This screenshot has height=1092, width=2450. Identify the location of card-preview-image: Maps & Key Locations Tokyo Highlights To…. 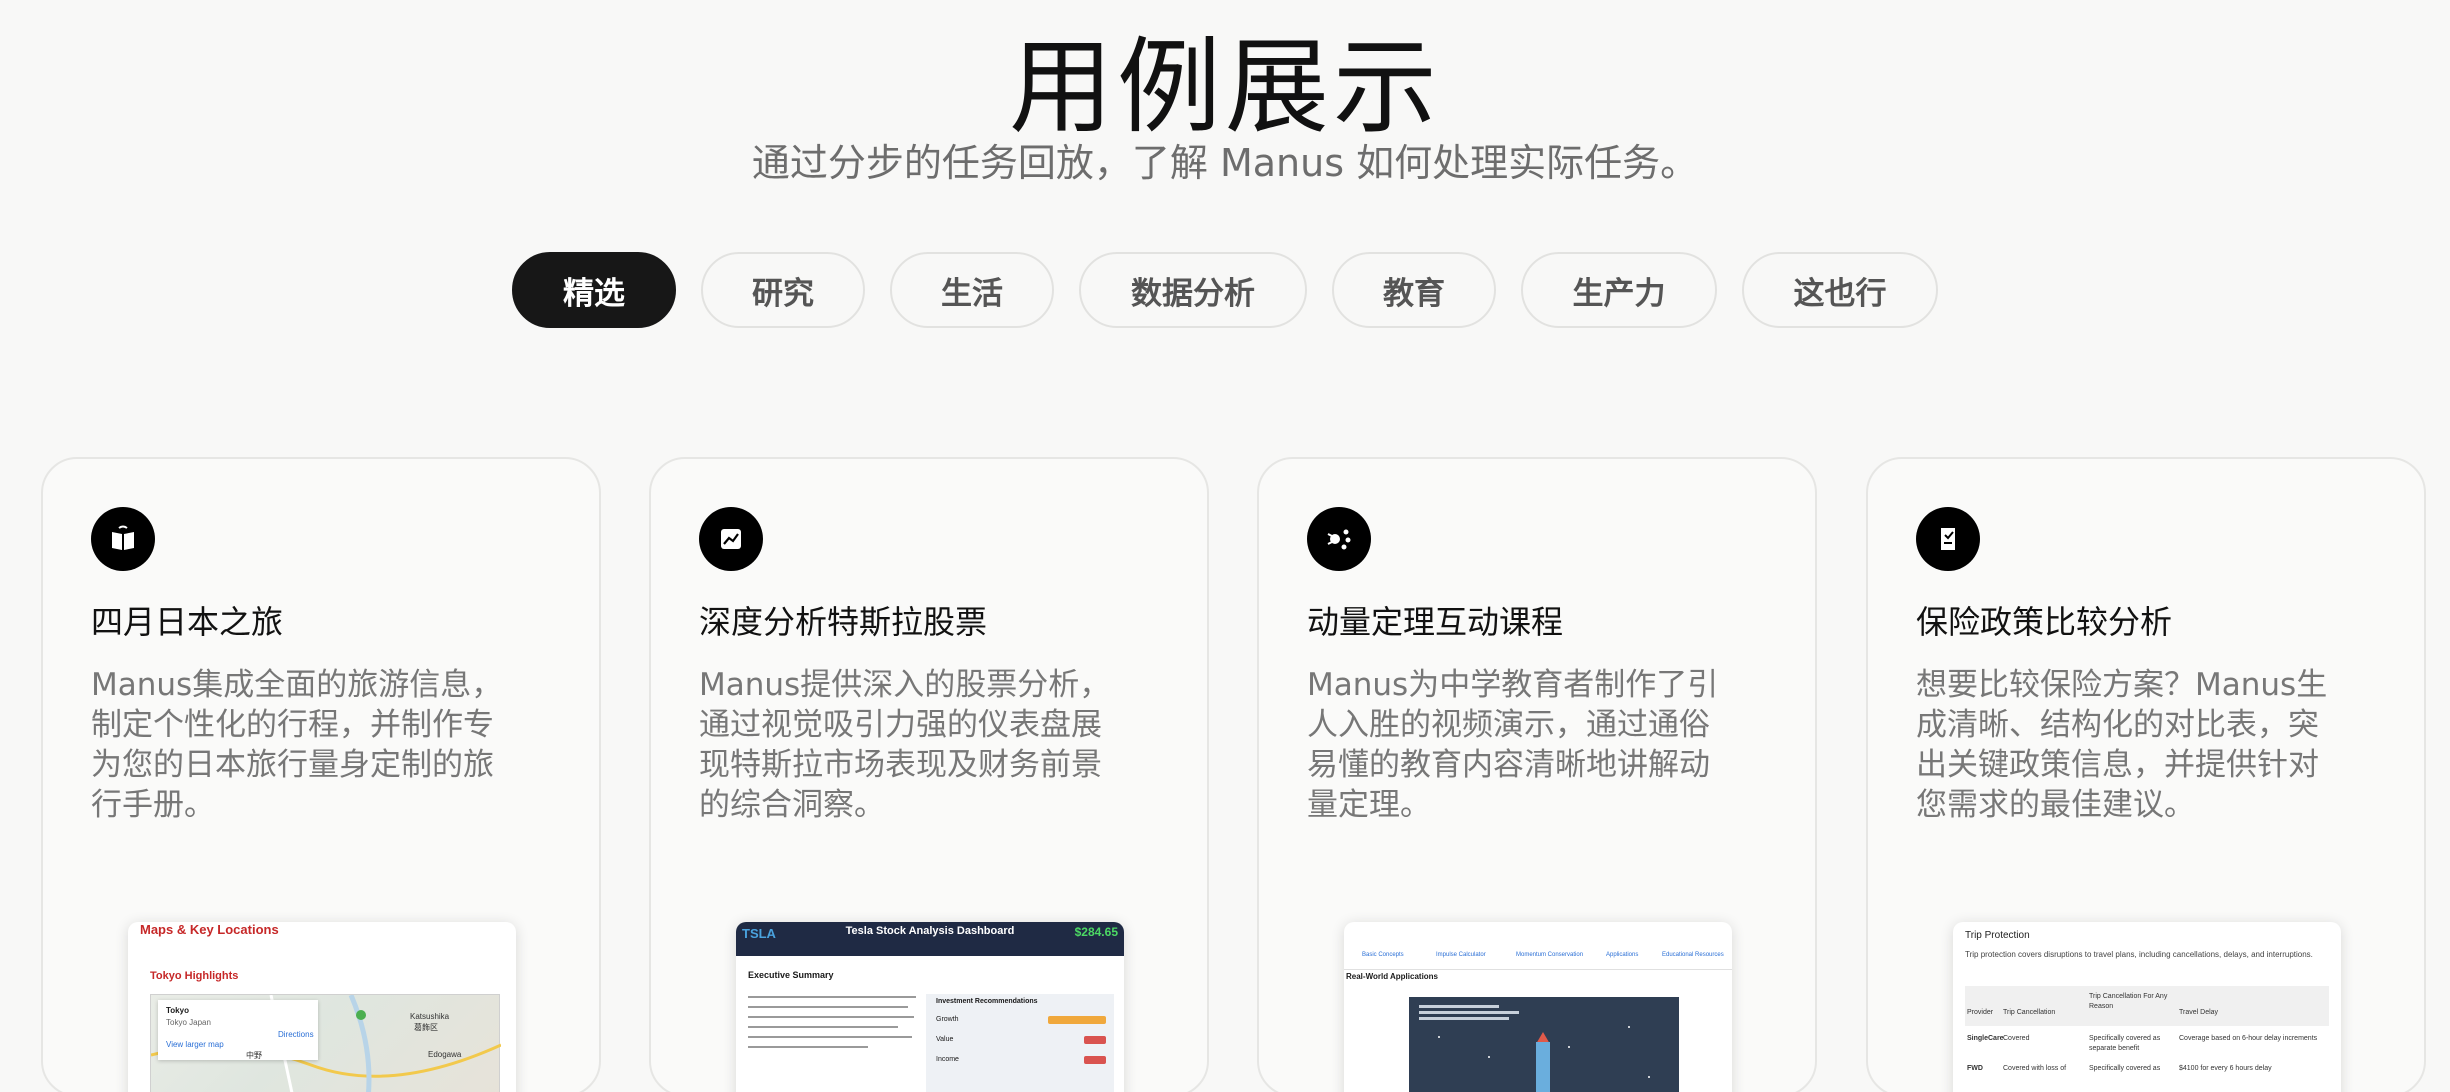
(322, 1007).